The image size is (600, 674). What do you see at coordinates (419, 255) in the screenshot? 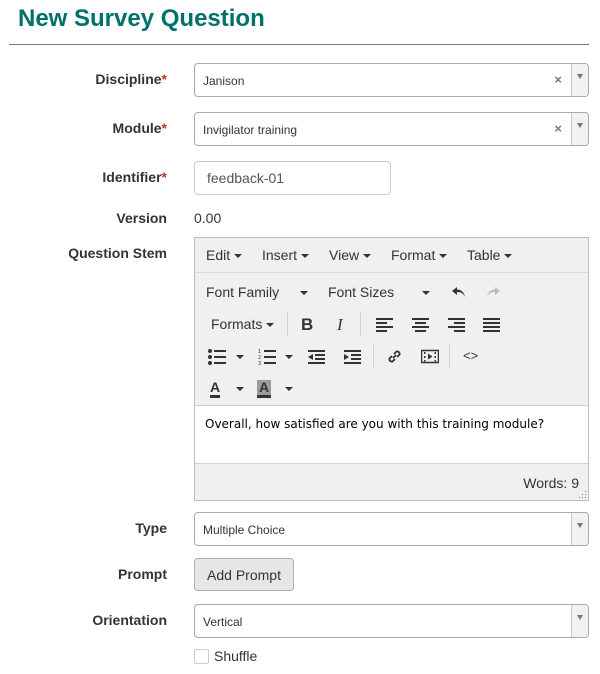
I see `menu-format: Format` at bounding box center [419, 255].